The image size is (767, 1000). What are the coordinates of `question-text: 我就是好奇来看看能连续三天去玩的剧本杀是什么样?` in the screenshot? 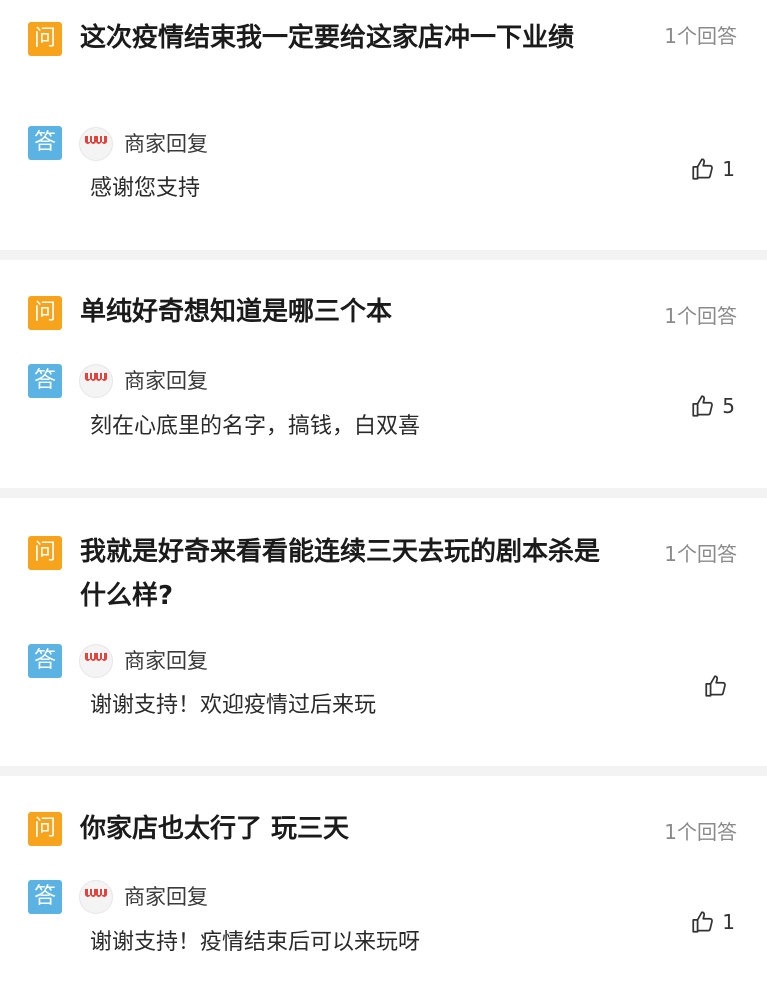 It's located at (340, 574).